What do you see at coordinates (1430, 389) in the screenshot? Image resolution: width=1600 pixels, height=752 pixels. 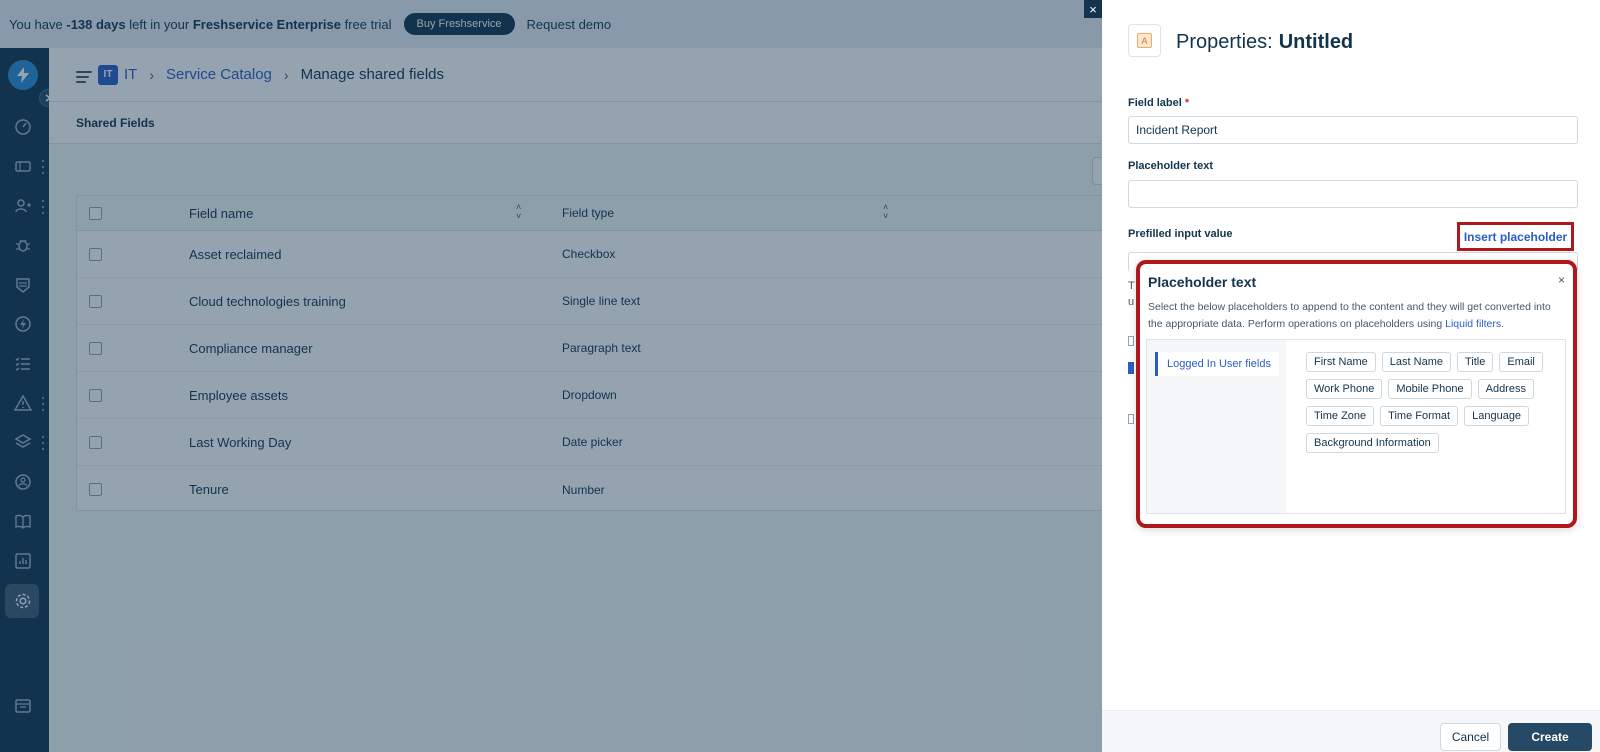 I see `placeholder-chip-mobile-phone: Mobile Phone` at bounding box center [1430, 389].